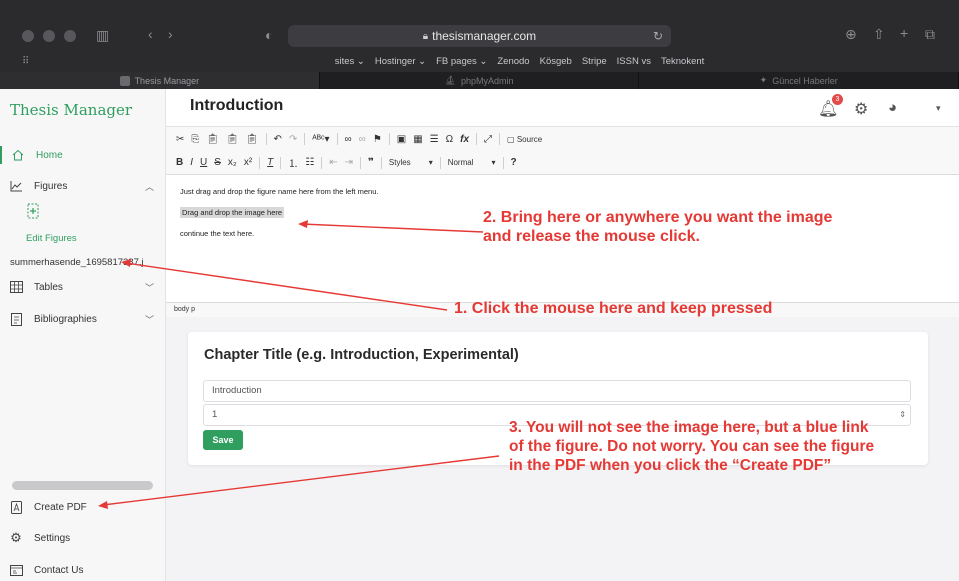 Image resolution: width=959 pixels, height=581 pixels. What do you see at coordinates (16, 319) in the screenshot?
I see `document-icon` at bounding box center [16, 319].